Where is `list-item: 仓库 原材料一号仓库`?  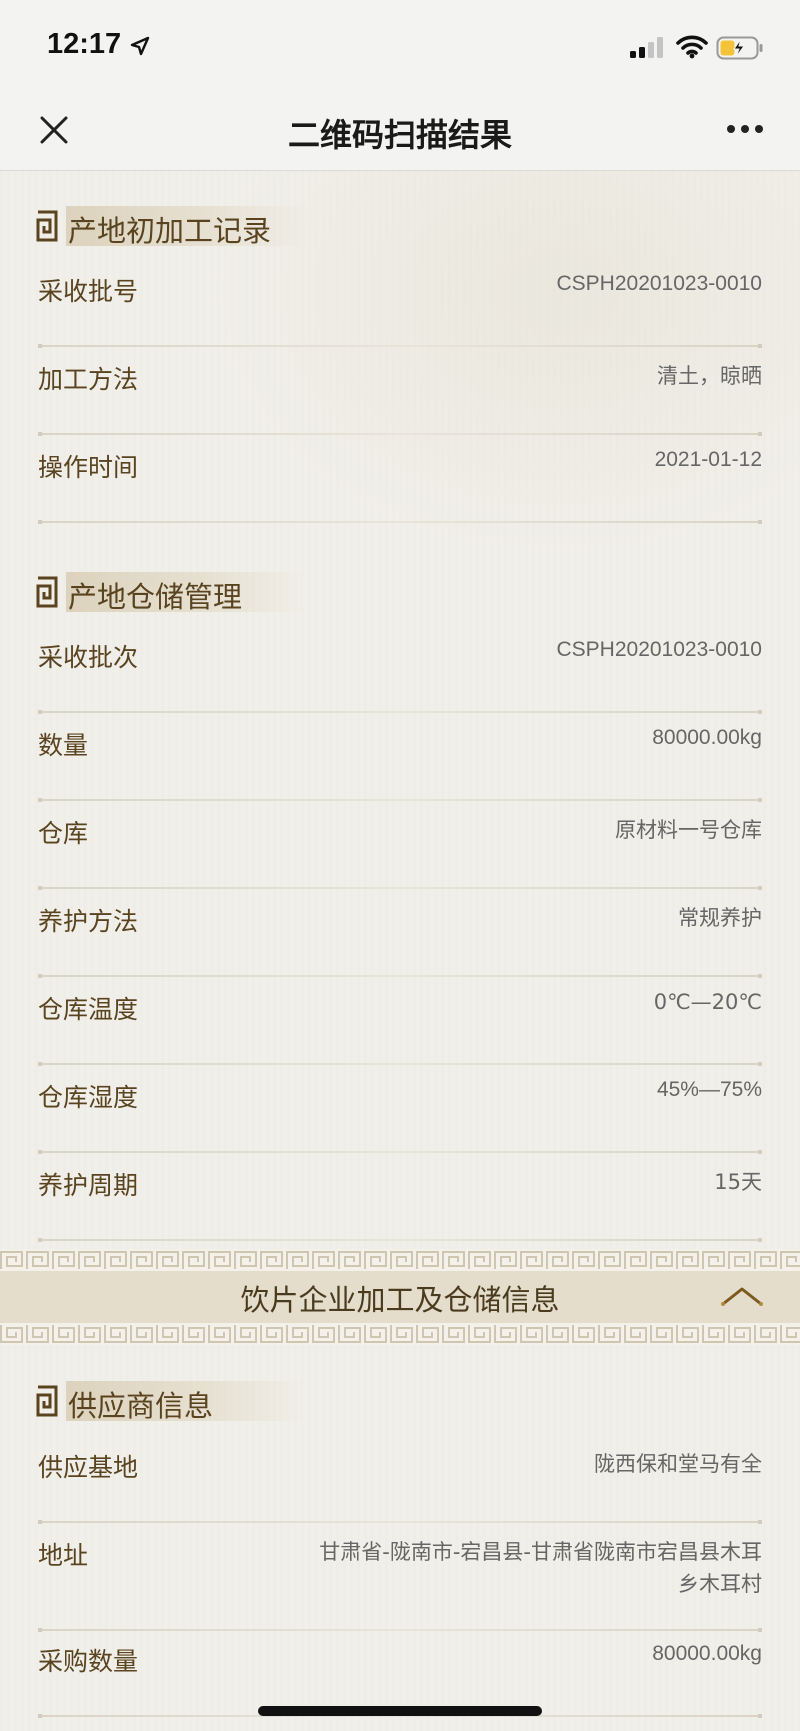
list-item: 仓库 原材料一号仓库 is located at coordinates (400, 846).